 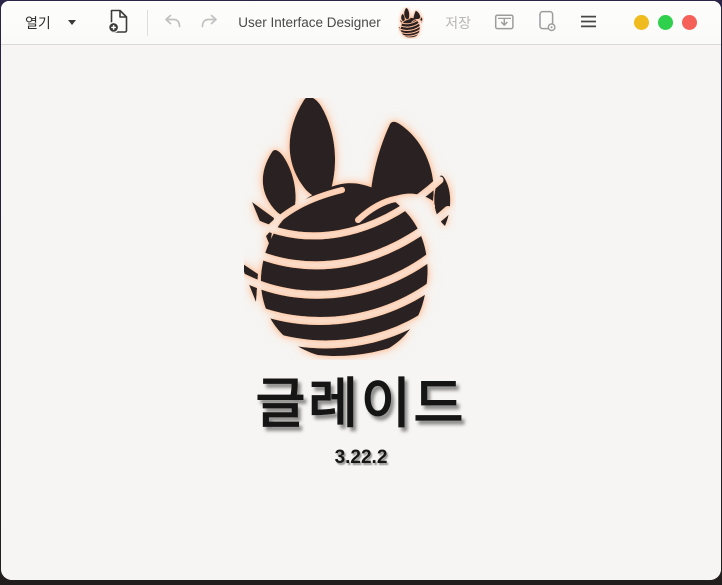 I want to click on save-tray-icon, so click(x=504, y=23).